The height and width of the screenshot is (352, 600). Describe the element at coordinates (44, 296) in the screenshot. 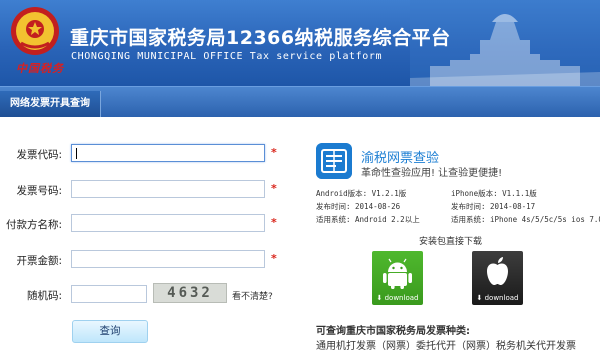

I see `captcha-label: 随机码:` at that location.